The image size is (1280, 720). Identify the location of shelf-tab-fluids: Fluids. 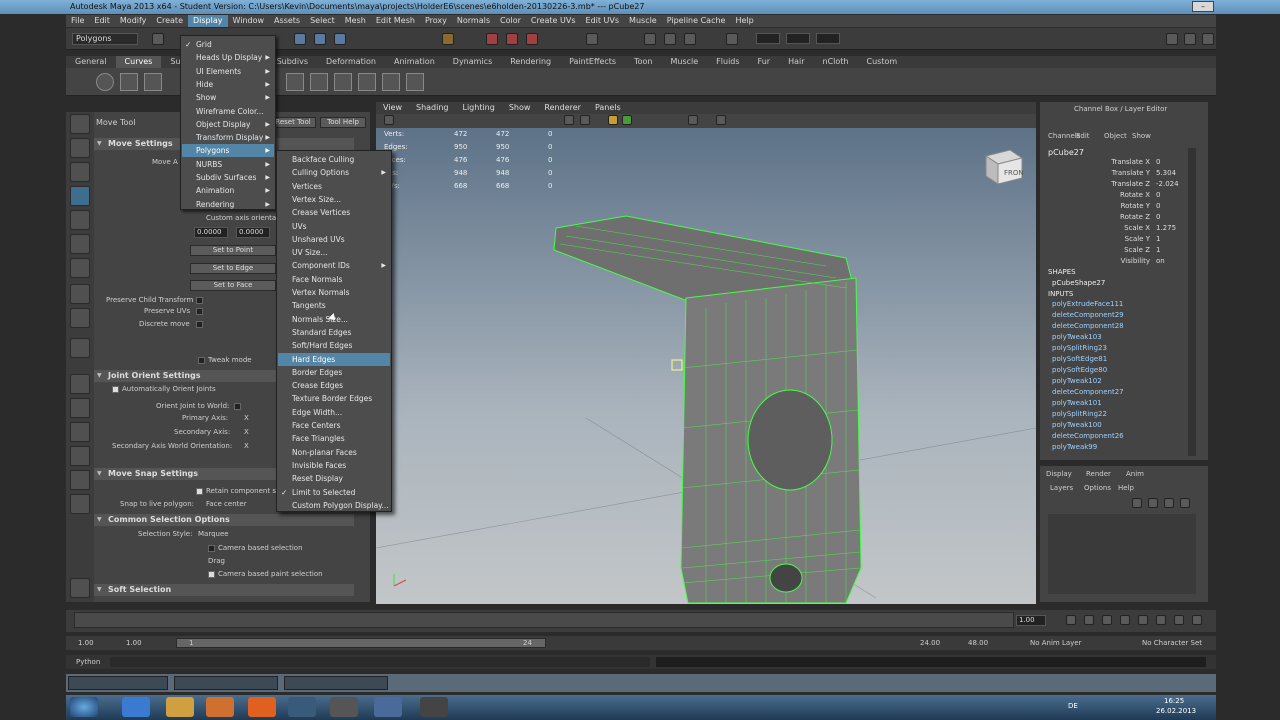
(727, 62).